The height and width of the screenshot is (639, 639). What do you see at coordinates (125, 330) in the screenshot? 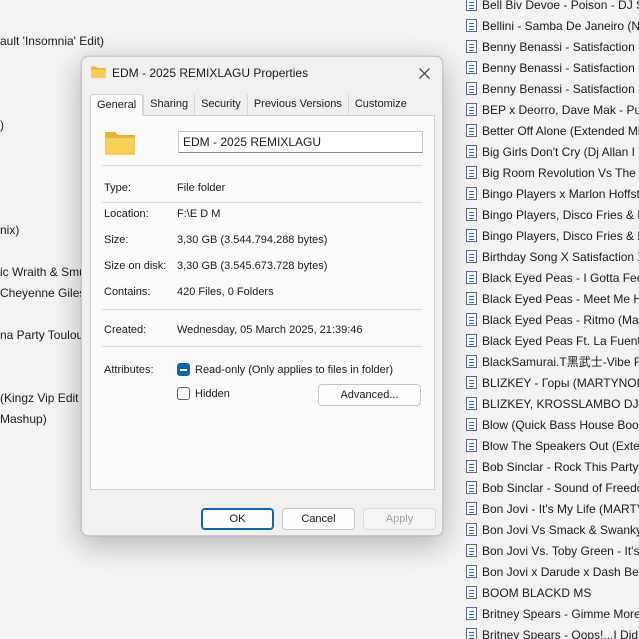
I see `created-label: Created:` at bounding box center [125, 330].